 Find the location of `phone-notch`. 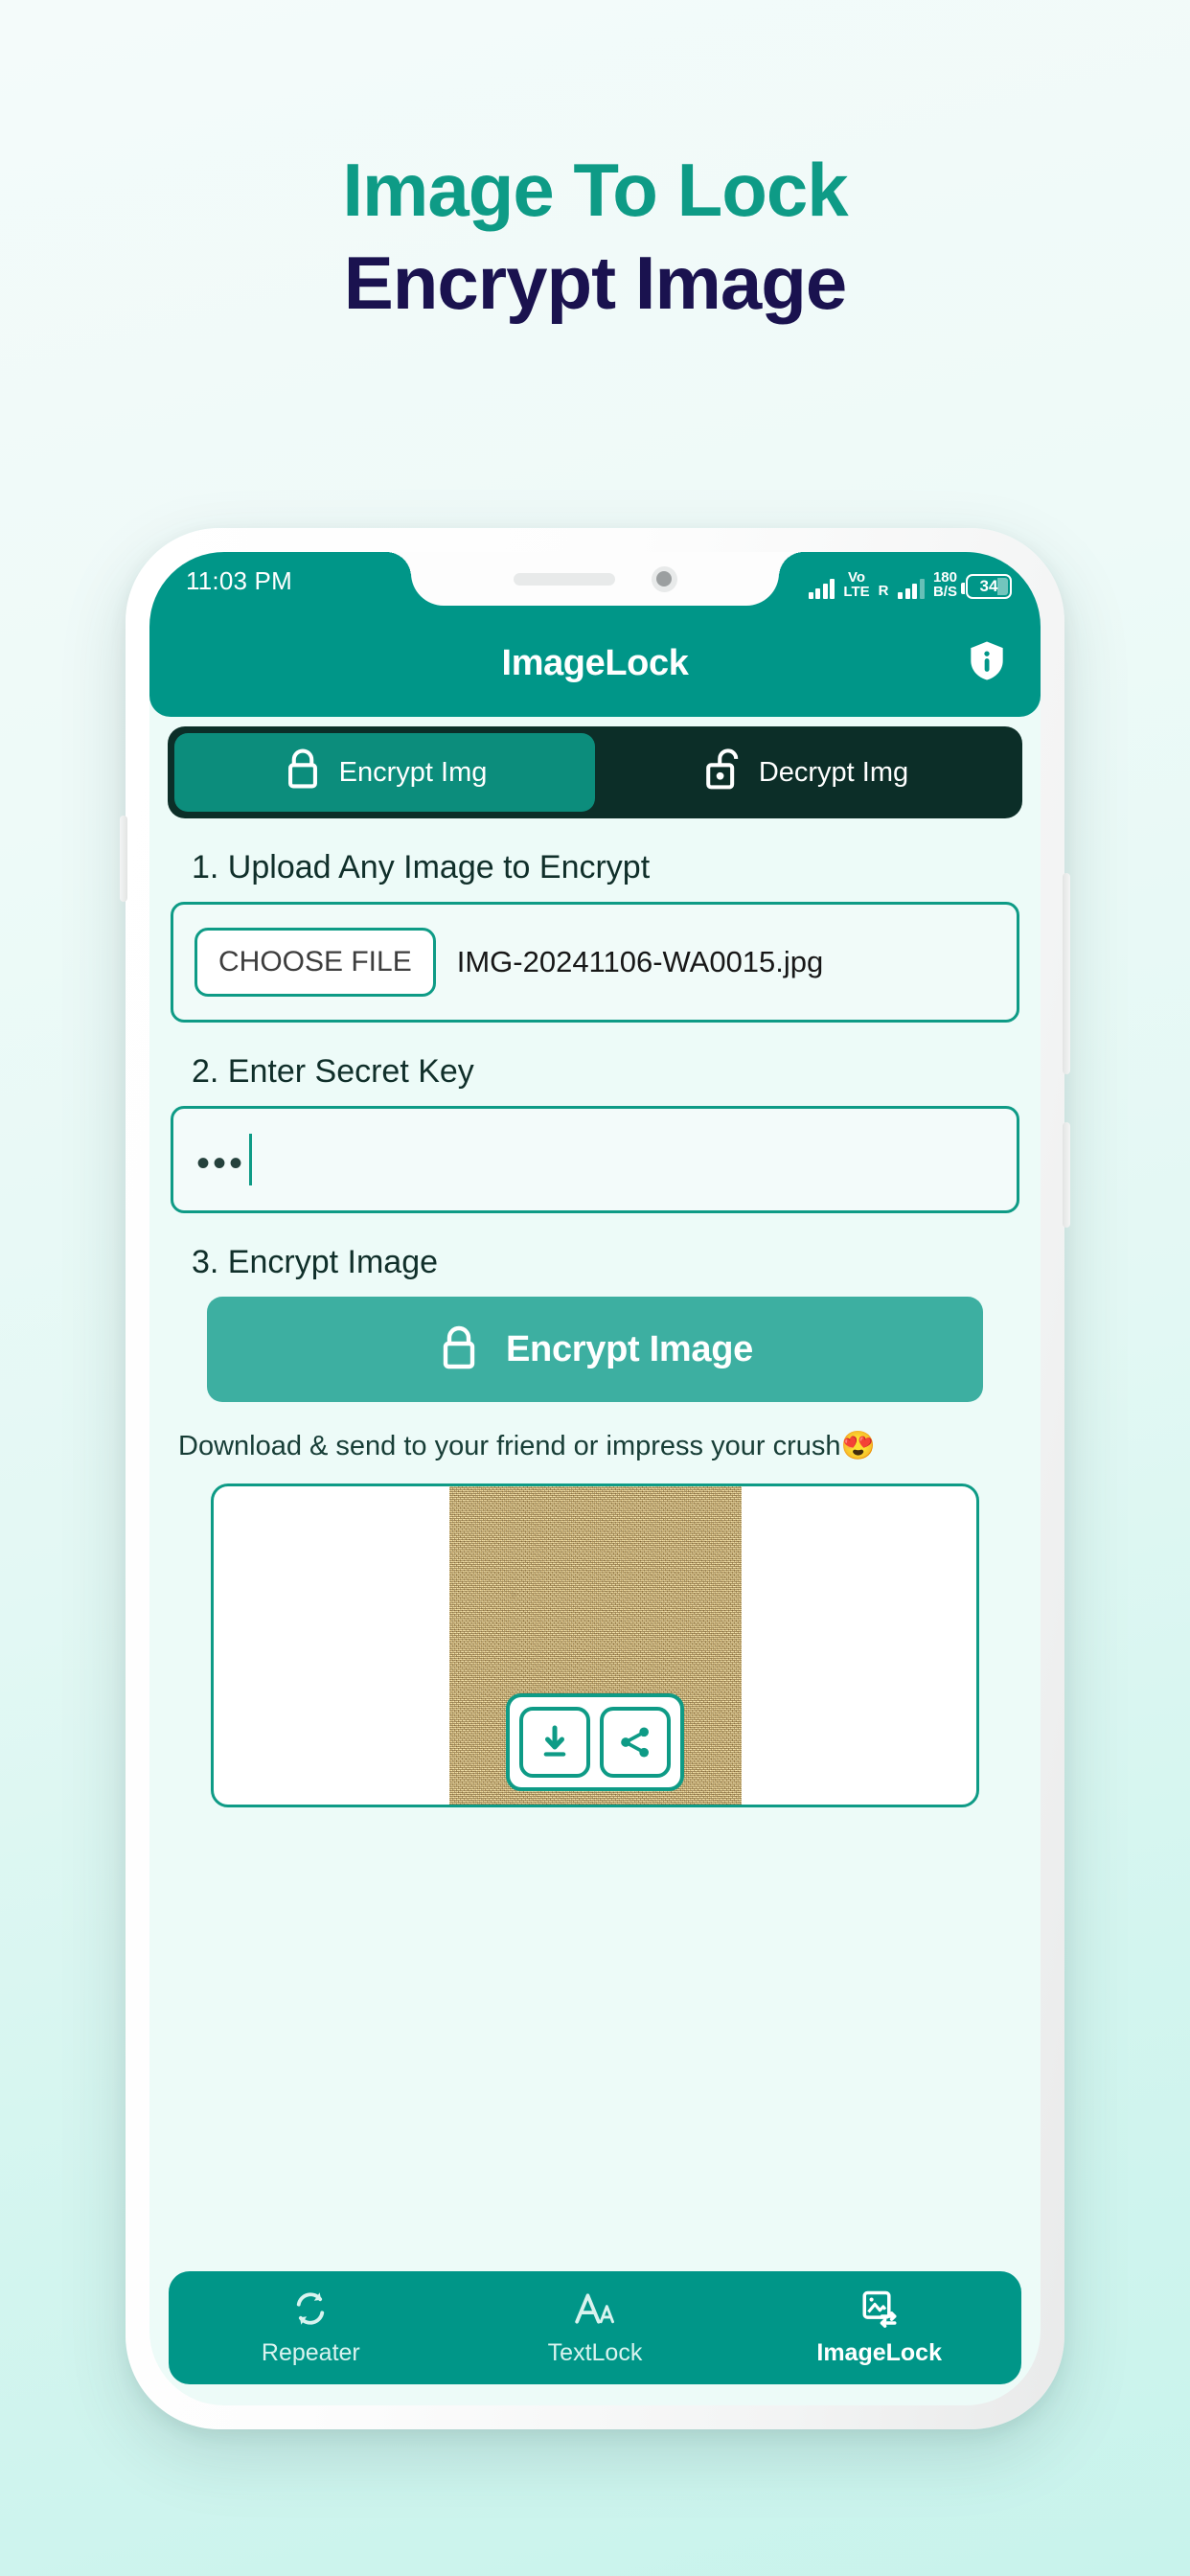

phone-notch is located at coordinates (583, 579).